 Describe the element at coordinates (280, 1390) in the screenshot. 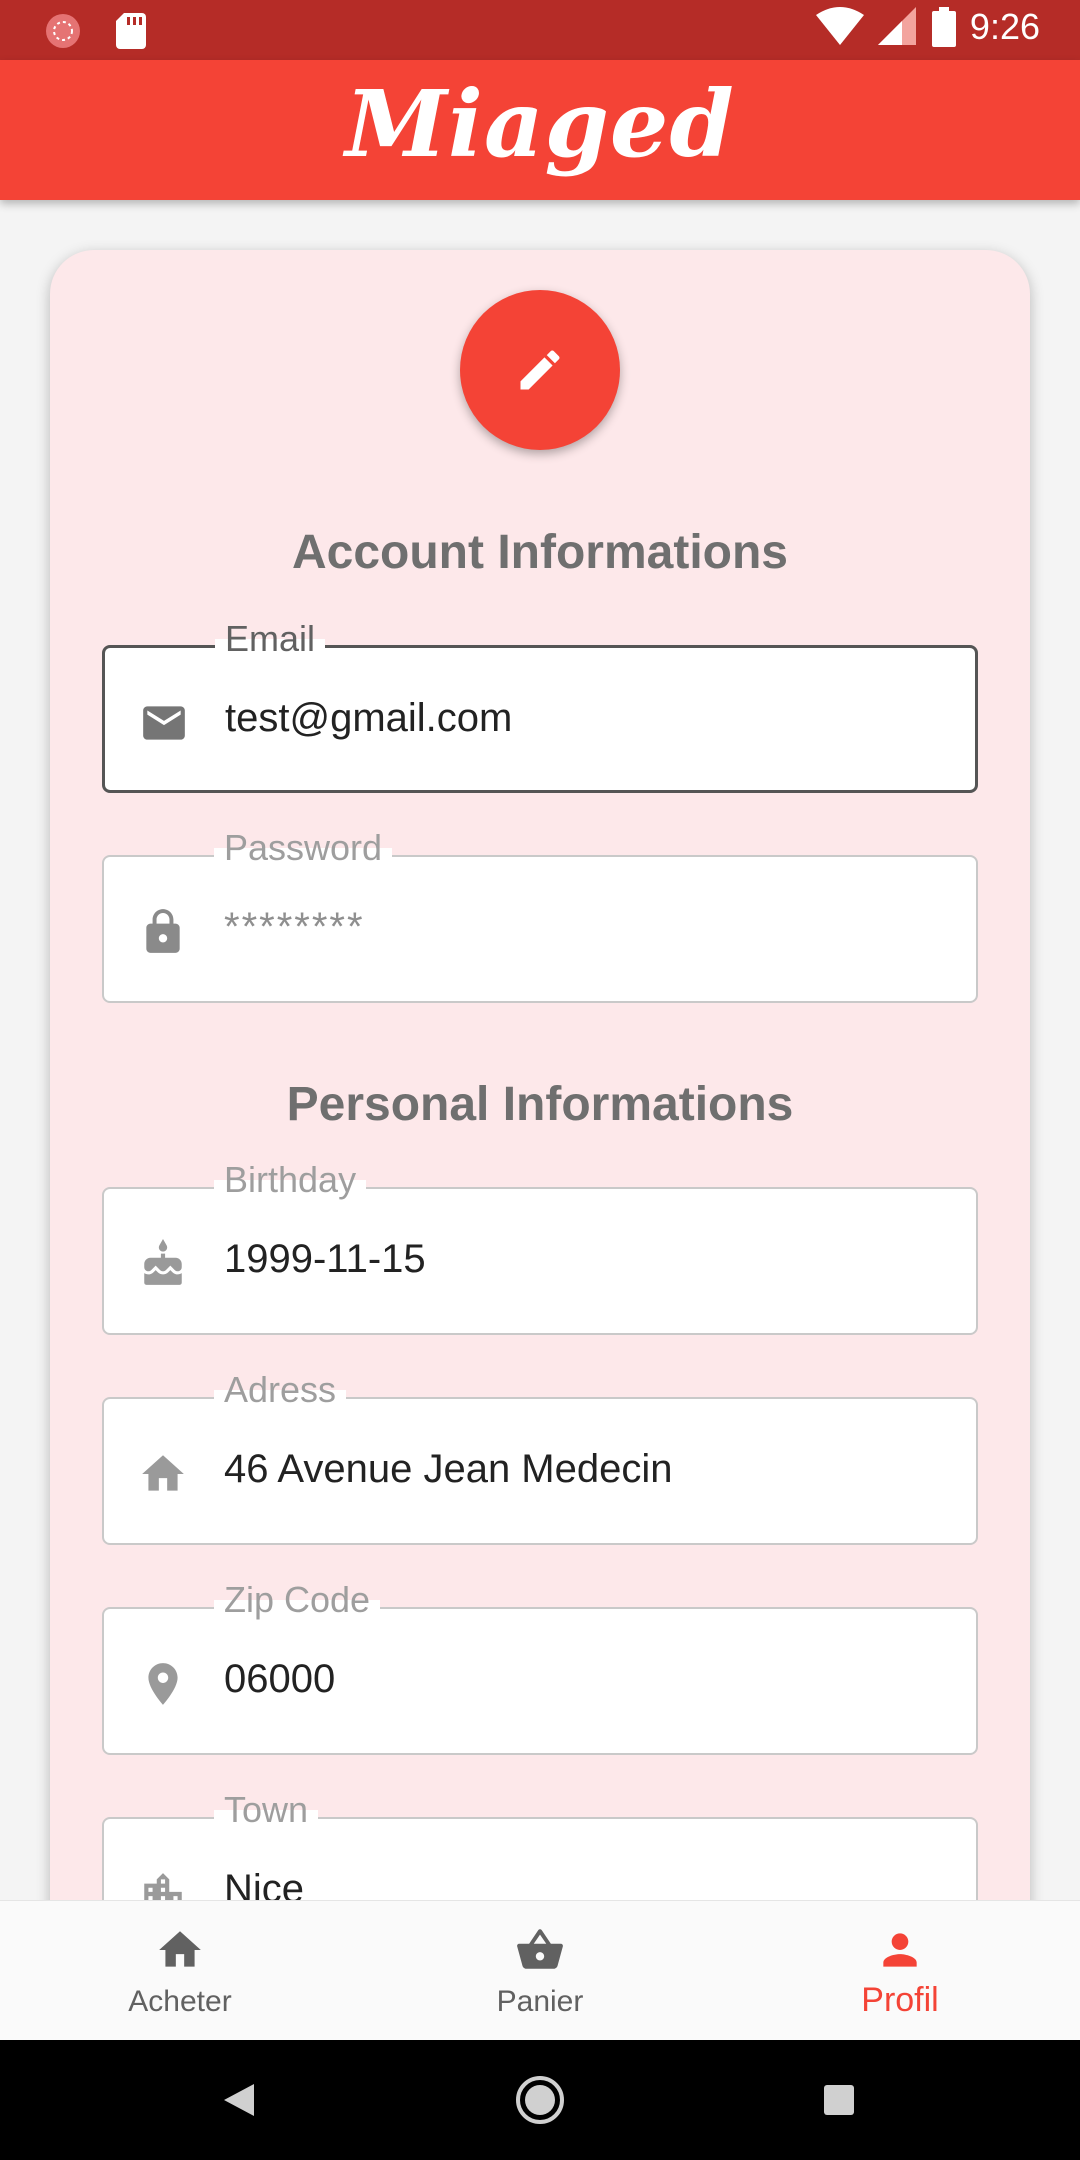

I see `address-label: Adress` at that location.